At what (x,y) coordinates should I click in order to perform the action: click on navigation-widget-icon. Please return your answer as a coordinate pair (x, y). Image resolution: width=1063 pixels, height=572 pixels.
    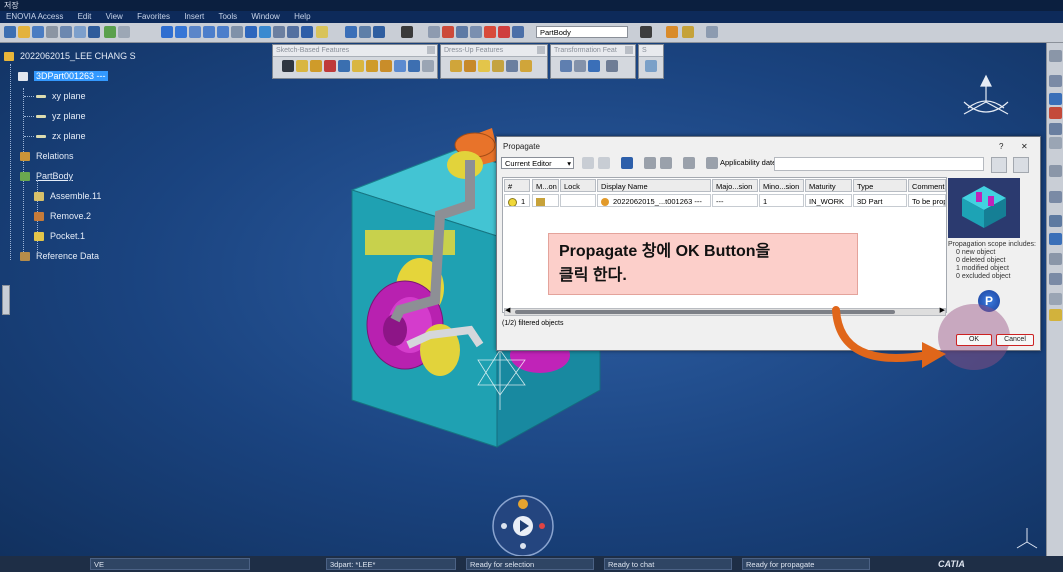
    Looking at the image, I should click on (523, 525).